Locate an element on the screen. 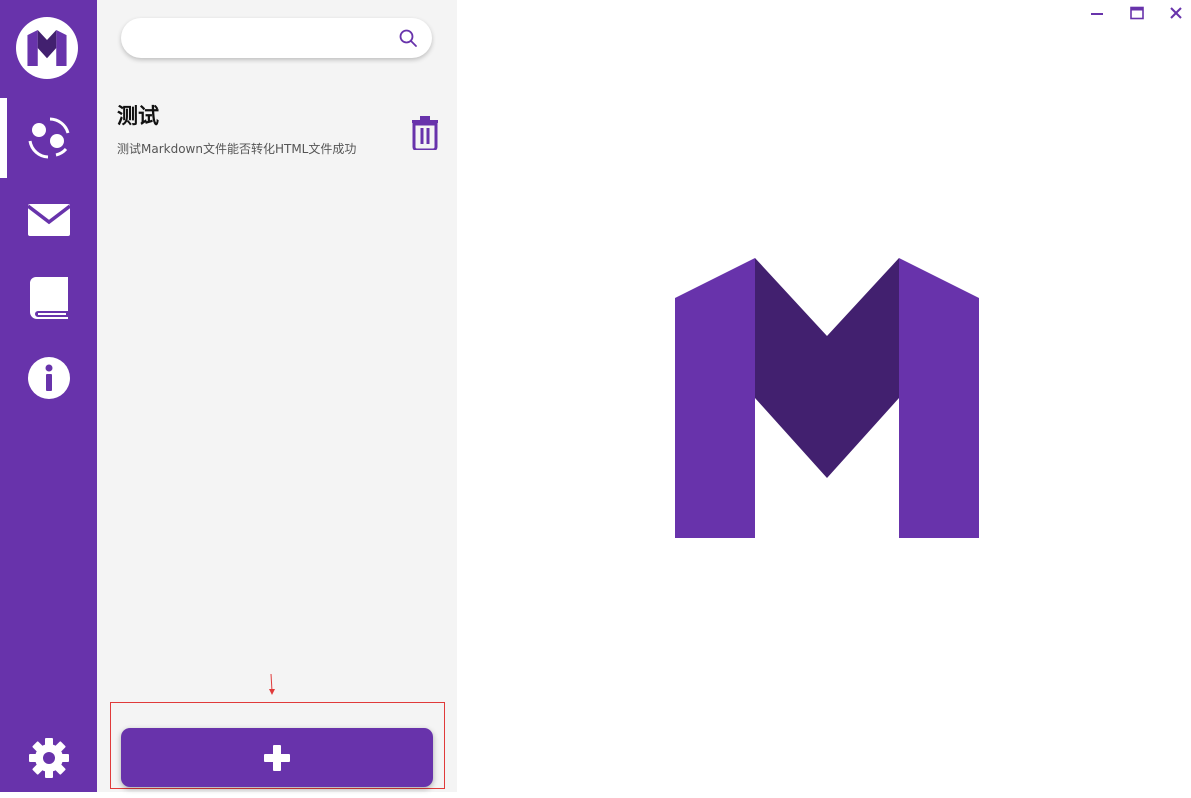 The width and height of the screenshot is (1191, 798). plus-icon is located at coordinates (277, 757).